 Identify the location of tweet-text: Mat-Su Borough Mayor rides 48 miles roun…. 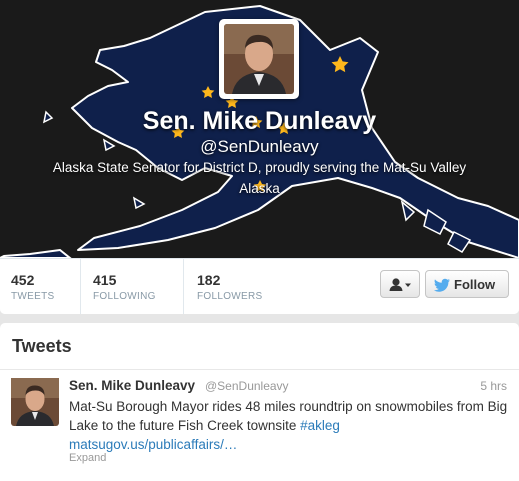
(289, 425).